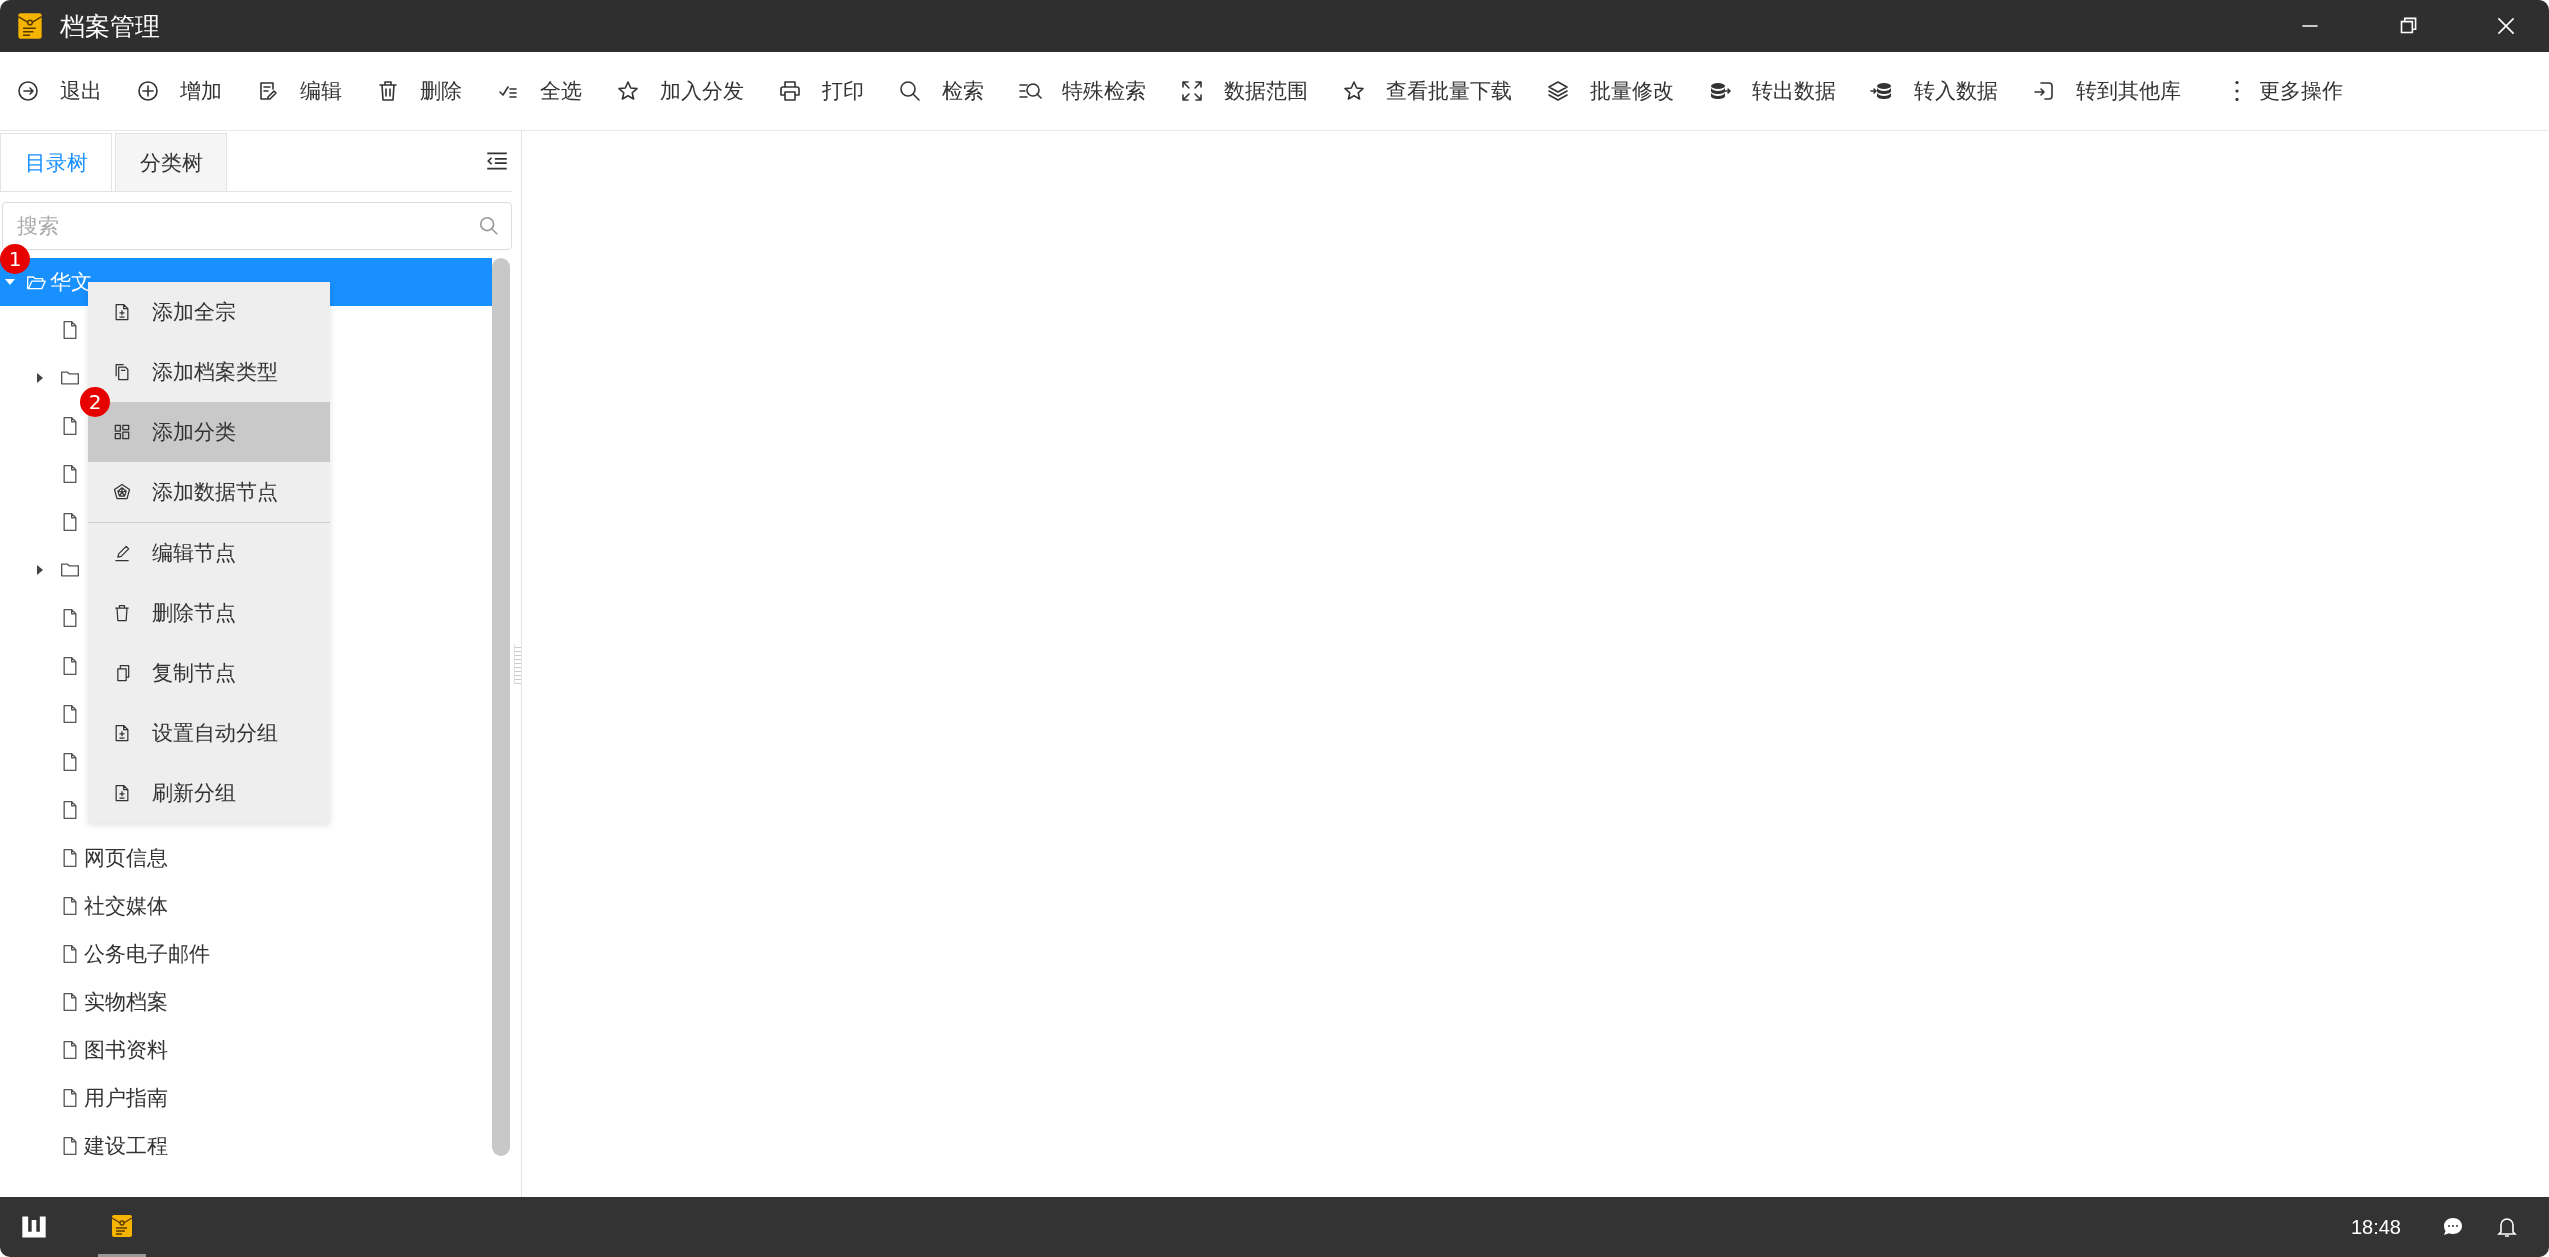  Describe the element at coordinates (126, 858) in the screenshot. I see `tree-label: 网页信息` at that location.